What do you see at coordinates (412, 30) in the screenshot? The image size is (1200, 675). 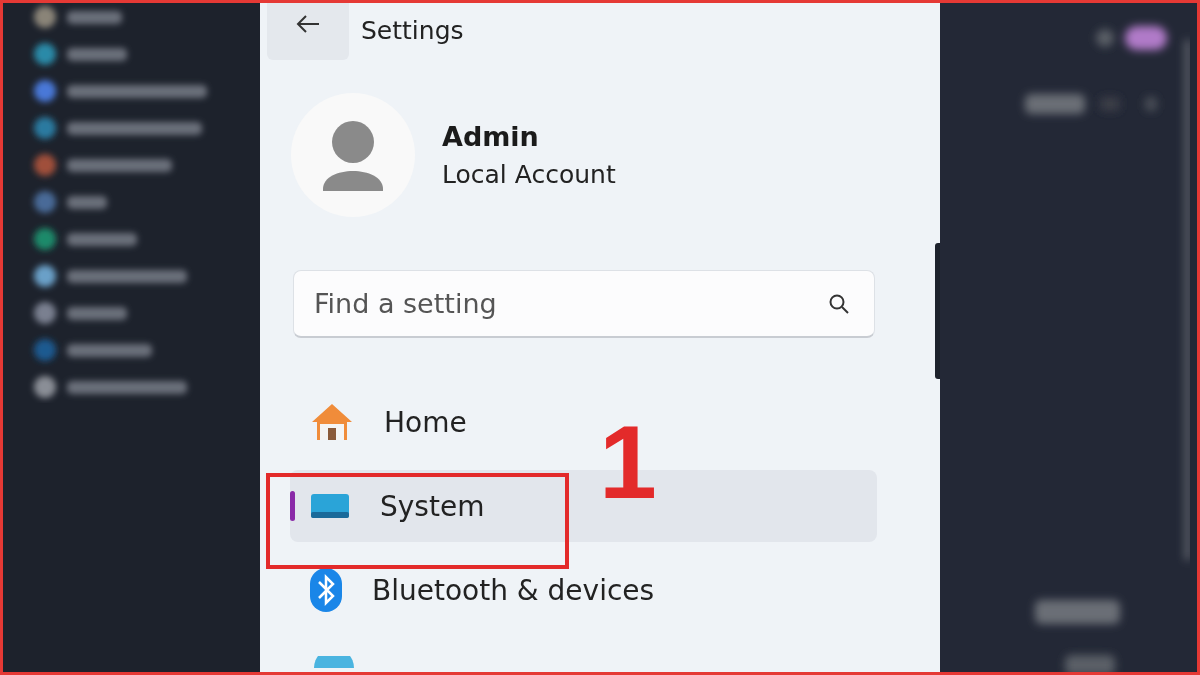 I see `window-title: Settings` at bounding box center [412, 30].